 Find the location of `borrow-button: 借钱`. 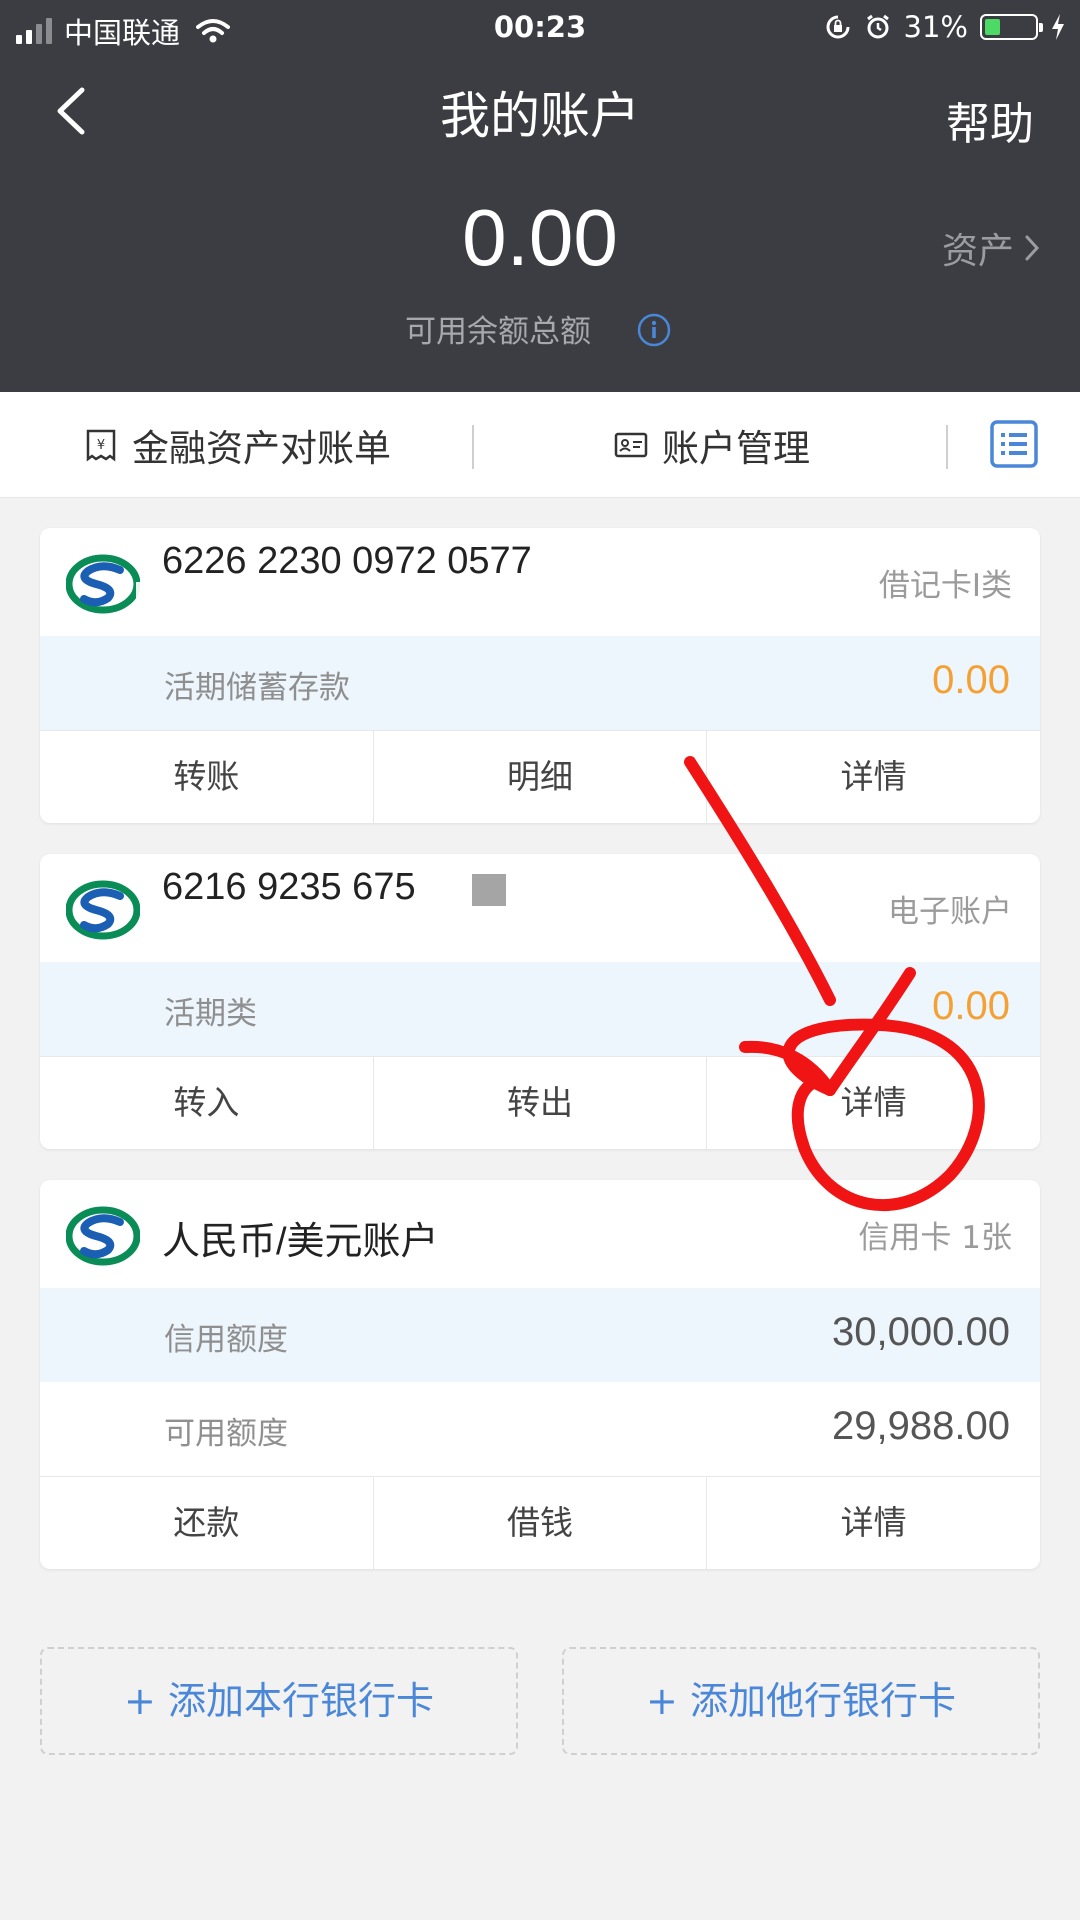

borrow-button: 借钱 is located at coordinates (539, 1523).